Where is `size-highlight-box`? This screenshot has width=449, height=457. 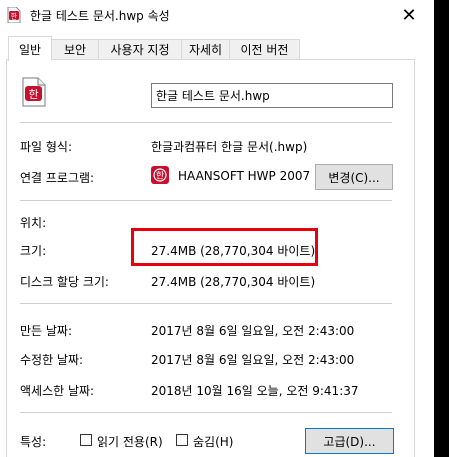
size-highlight-box is located at coordinates (224, 247).